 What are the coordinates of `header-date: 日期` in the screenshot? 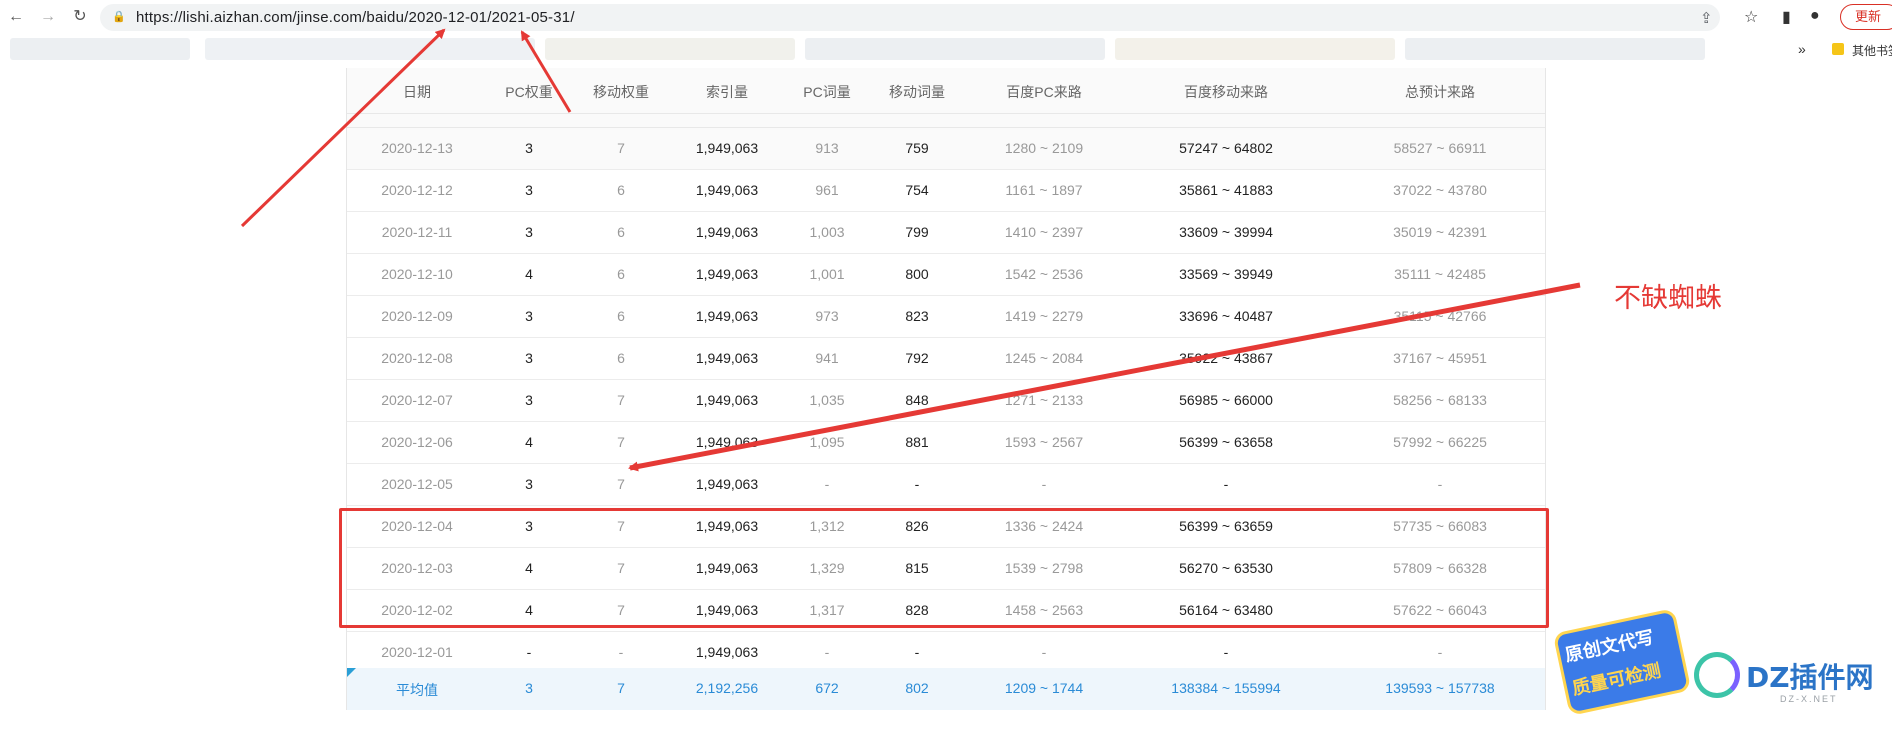 It's located at (417, 92).